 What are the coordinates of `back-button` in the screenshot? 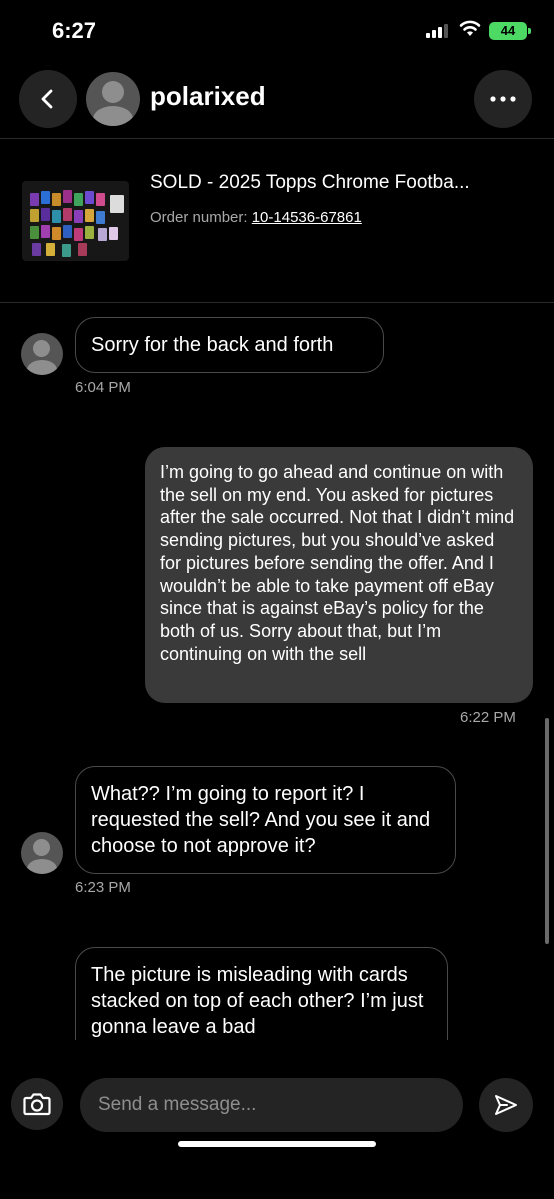 It's located at (48, 99).